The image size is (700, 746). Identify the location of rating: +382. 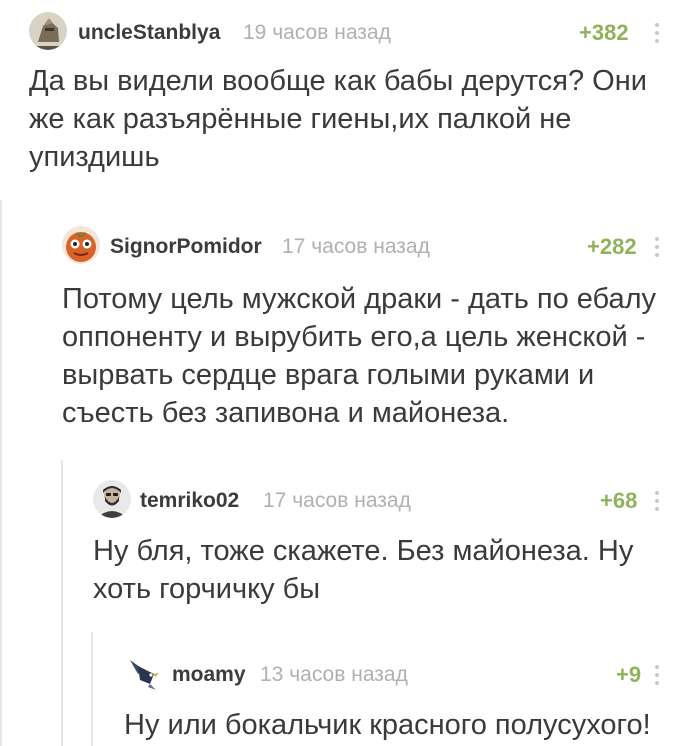
(604, 32).